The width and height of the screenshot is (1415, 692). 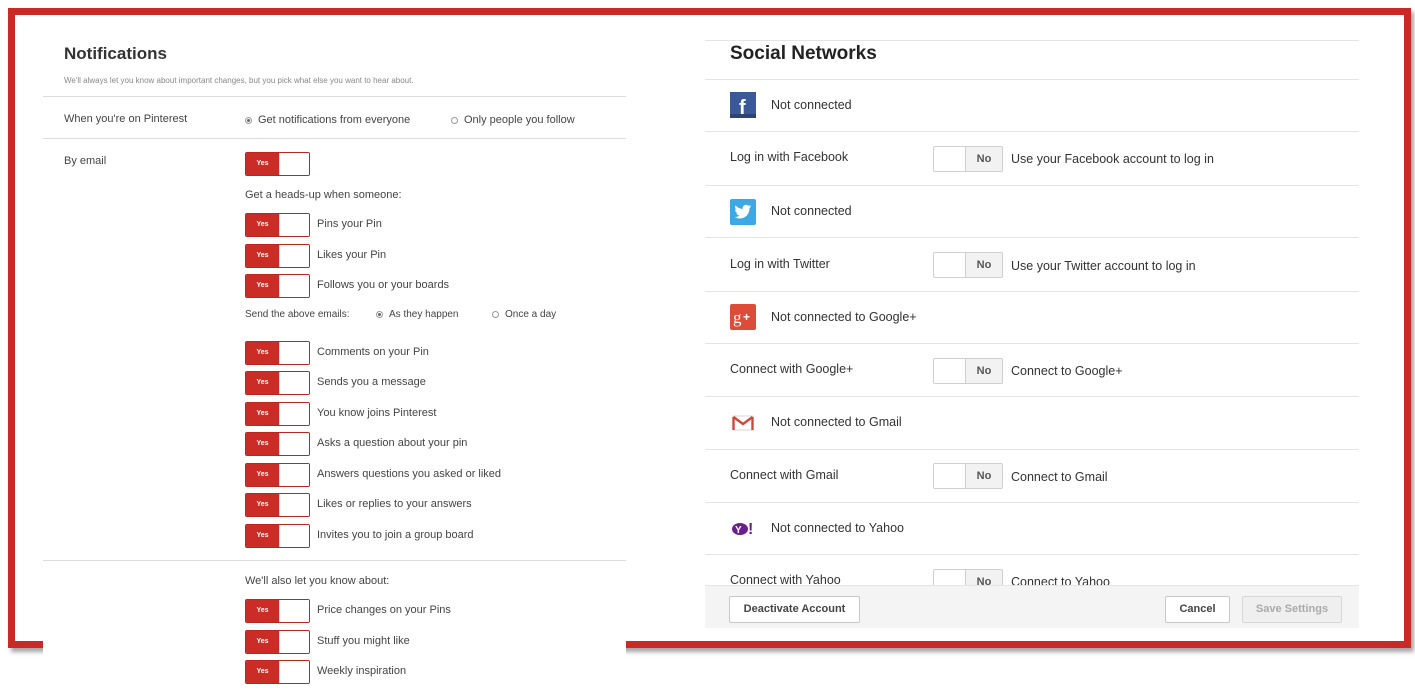 I want to click on toggle-sends-you-a-message: Yes, so click(x=277, y=383).